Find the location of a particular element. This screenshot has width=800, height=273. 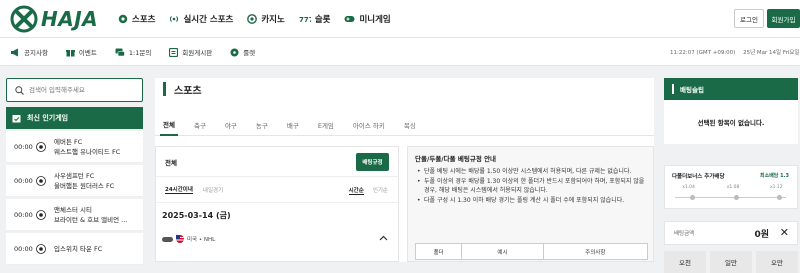

tab-basketball: 농구 is located at coordinates (262, 125).